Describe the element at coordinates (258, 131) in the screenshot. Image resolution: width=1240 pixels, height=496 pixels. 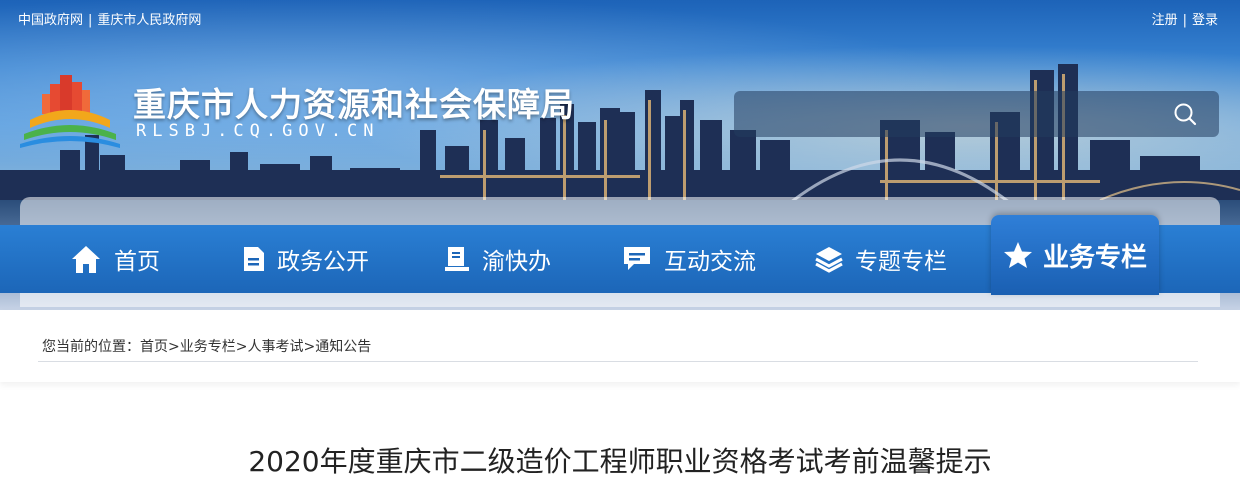
I see `site-domain: RLSBJ.CQ.GOV.CN` at that location.